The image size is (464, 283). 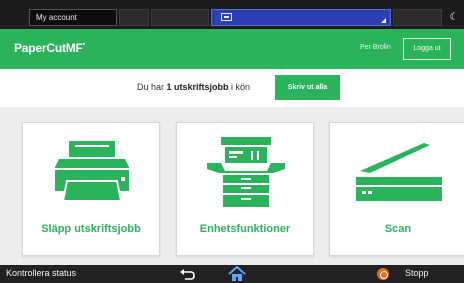 What do you see at coordinates (73, 17) in the screenshot?
I see `my-account-tab: My account` at bounding box center [73, 17].